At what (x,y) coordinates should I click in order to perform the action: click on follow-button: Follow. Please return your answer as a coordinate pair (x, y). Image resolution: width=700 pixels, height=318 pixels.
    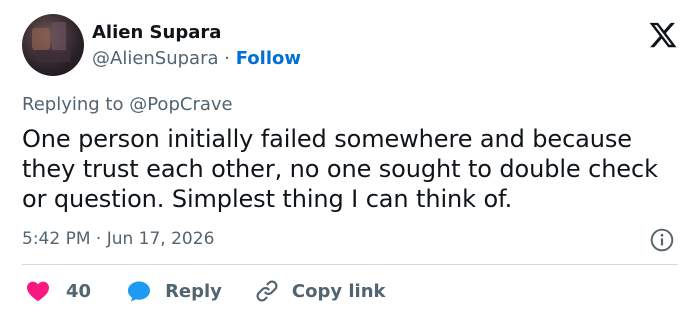
    Looking at the image, I should click on (268, 58).